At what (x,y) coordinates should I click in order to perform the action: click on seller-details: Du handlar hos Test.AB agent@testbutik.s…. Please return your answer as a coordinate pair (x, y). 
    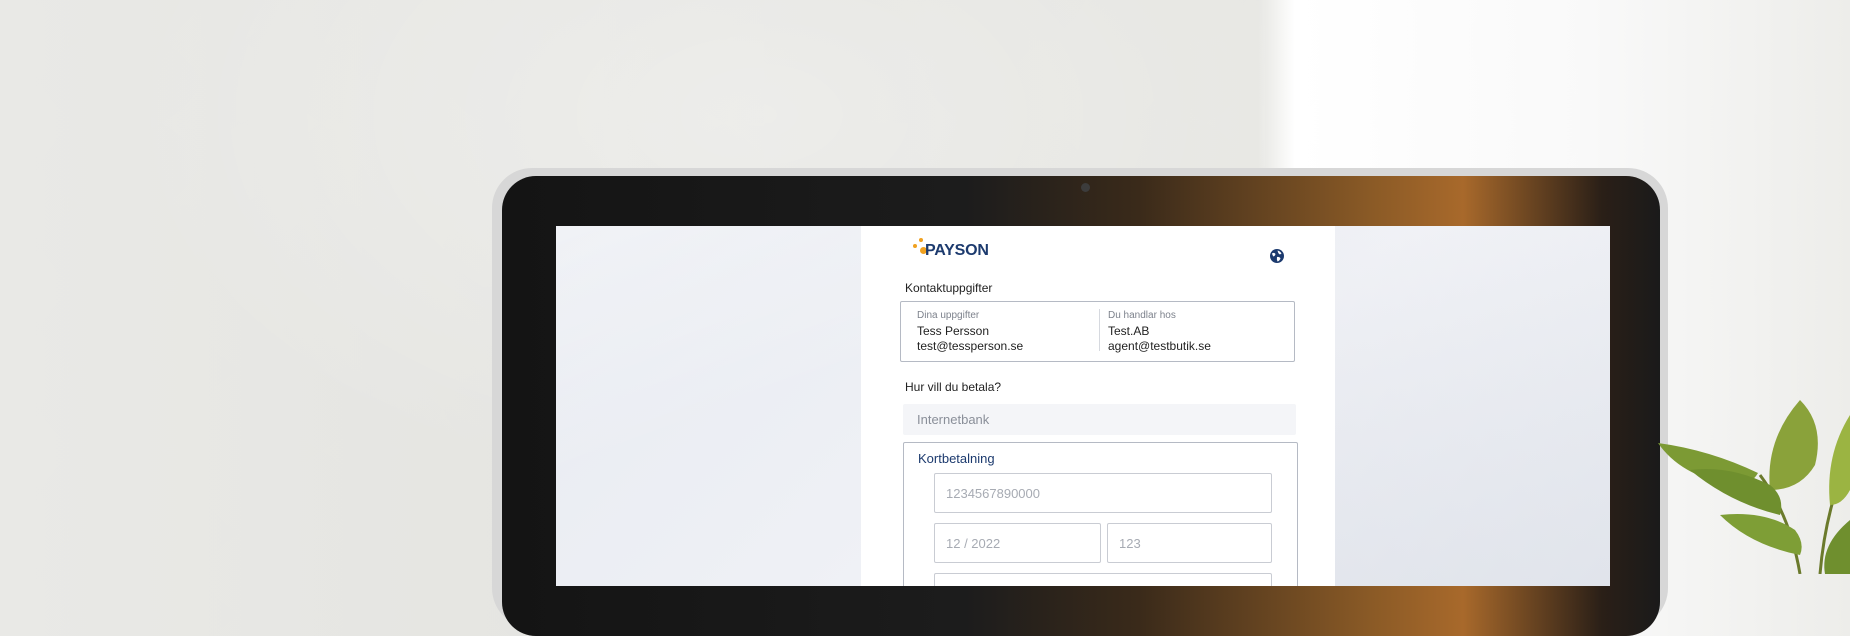
    Looking at the image, I should click on (1159, 332).